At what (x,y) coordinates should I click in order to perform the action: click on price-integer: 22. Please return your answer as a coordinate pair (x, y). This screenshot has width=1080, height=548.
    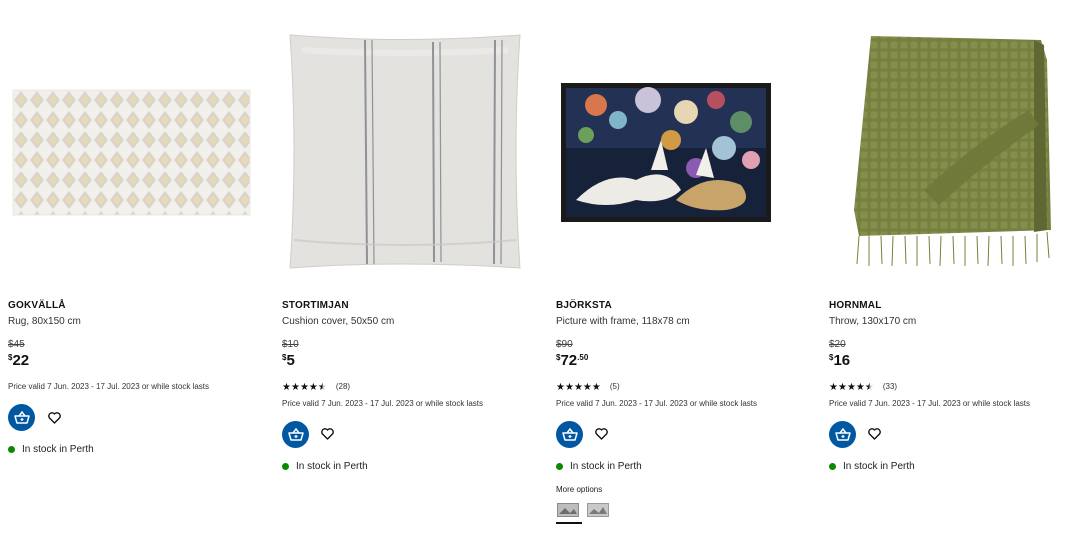
    Looking at the image, I should click on (21, 360).